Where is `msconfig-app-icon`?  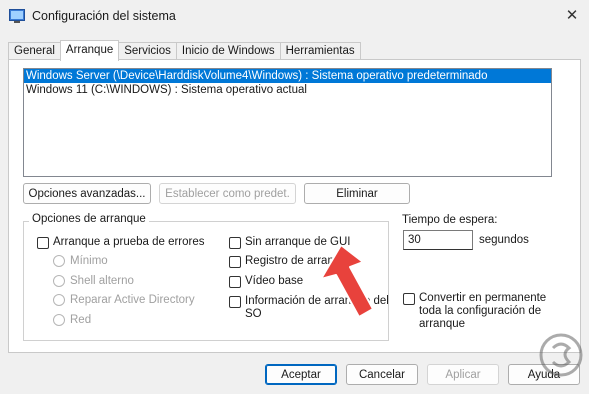
msconfig-app-icon is located at coordinates (17, 16).